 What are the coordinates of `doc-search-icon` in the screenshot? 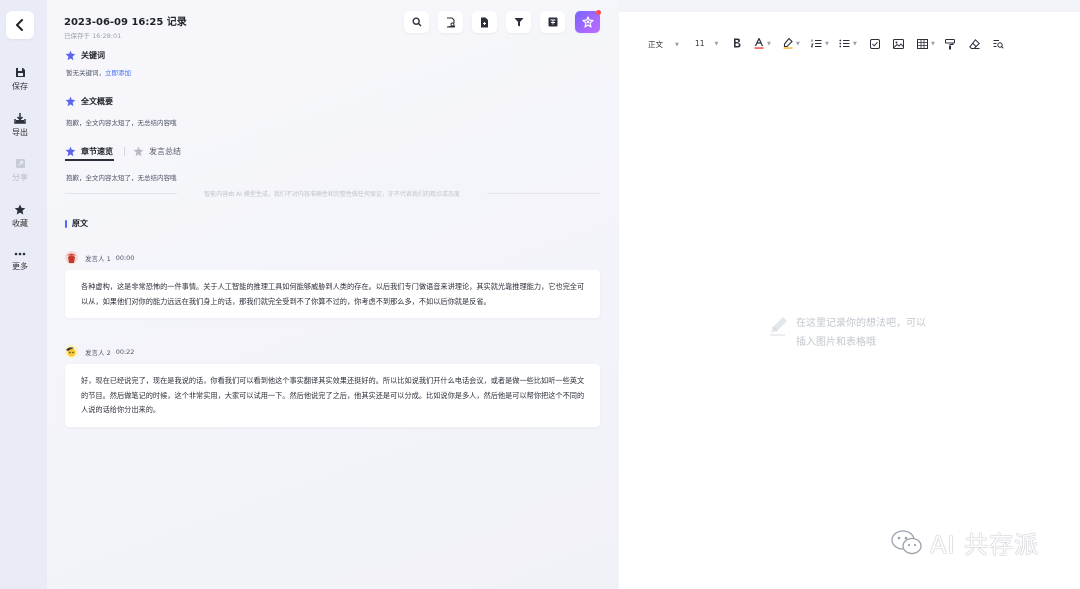 It's located at (450, 22).